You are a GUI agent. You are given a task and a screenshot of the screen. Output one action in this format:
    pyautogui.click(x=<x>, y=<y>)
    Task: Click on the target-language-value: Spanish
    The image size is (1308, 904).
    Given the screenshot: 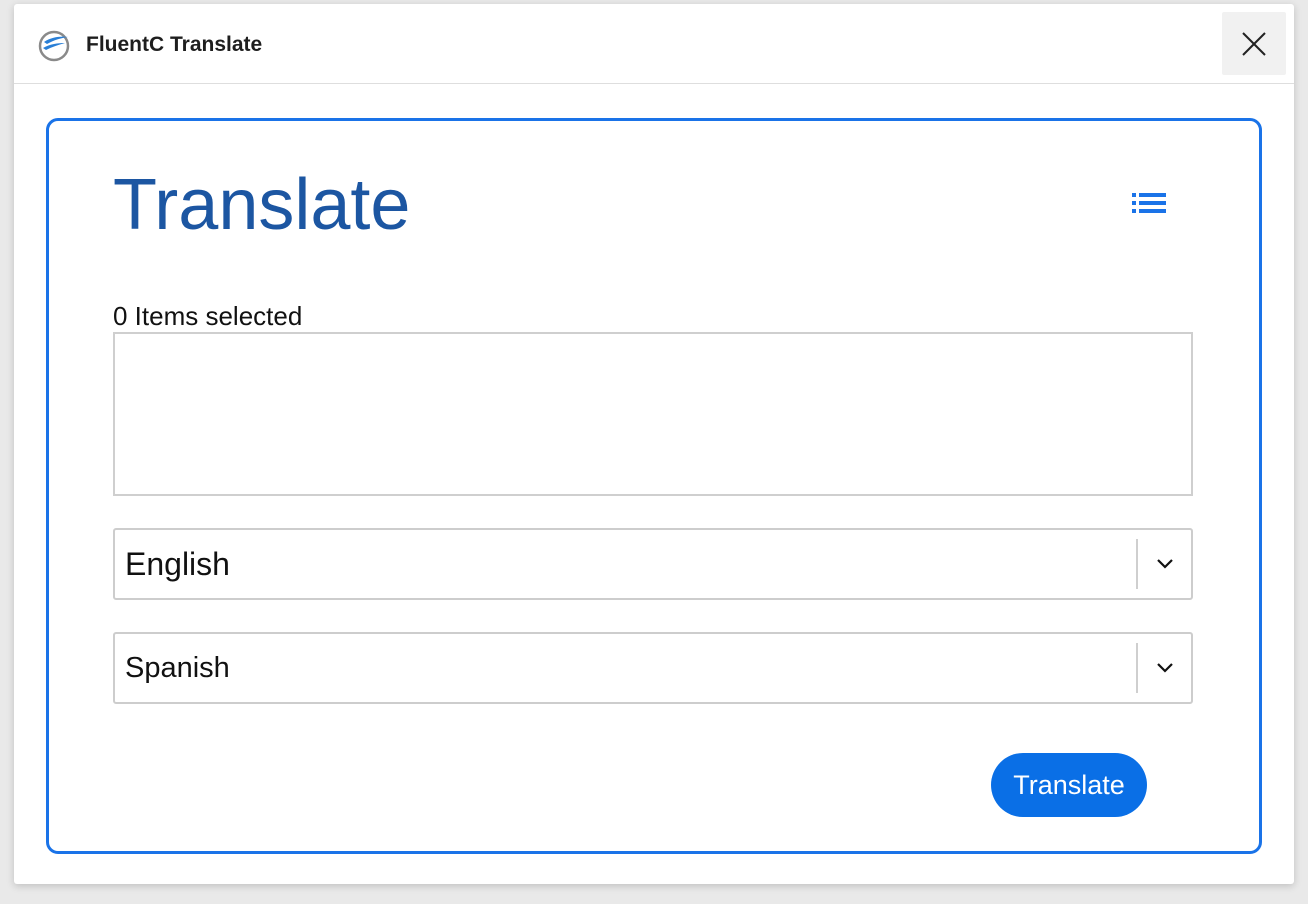 What is the action you would take?
    pyautogui.click(x=177, y=668)
    